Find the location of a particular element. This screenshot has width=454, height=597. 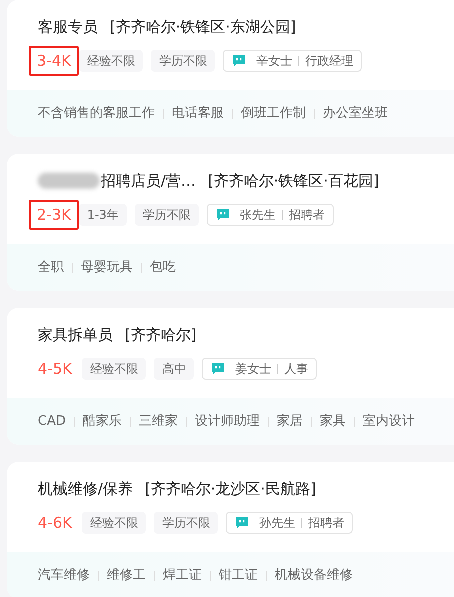

skill-tag: 焊工证 is located at coordinates (182, 576).